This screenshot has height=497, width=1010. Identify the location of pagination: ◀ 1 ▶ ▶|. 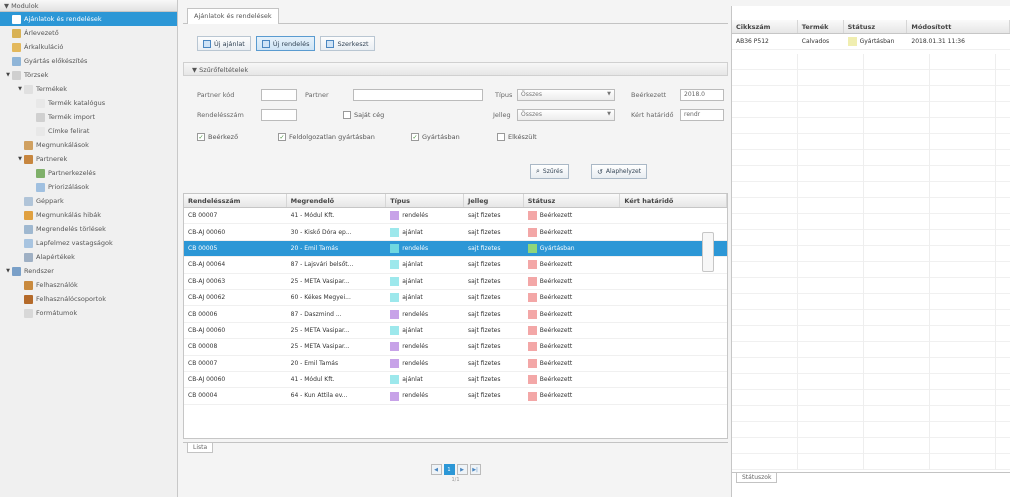
(455, 469).